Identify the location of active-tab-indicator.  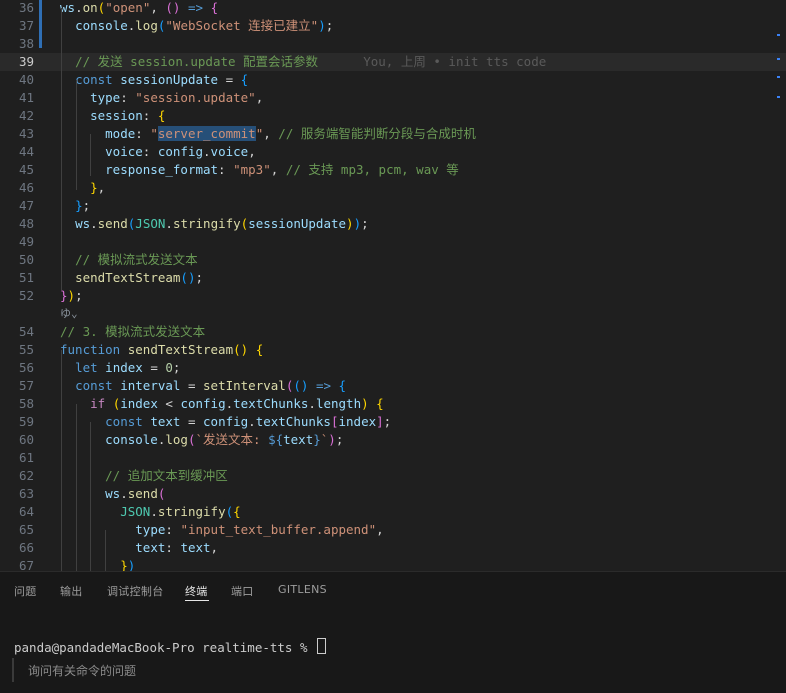
(197, 600).